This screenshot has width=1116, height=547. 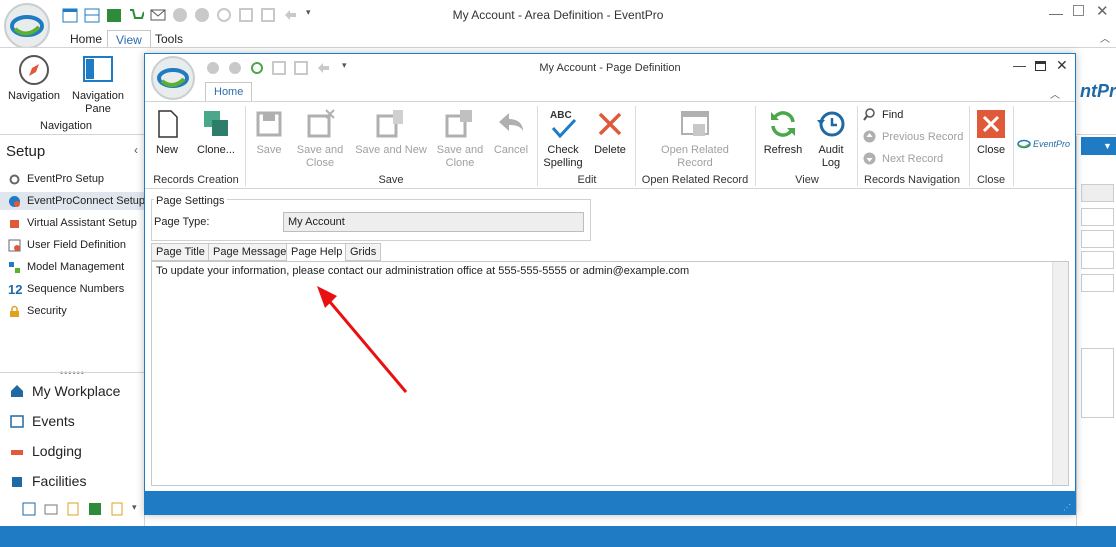 What do you see at coordinates (14, 245) in the screenshot?
I see `user-field-icon` at bounding box center [14, 245].